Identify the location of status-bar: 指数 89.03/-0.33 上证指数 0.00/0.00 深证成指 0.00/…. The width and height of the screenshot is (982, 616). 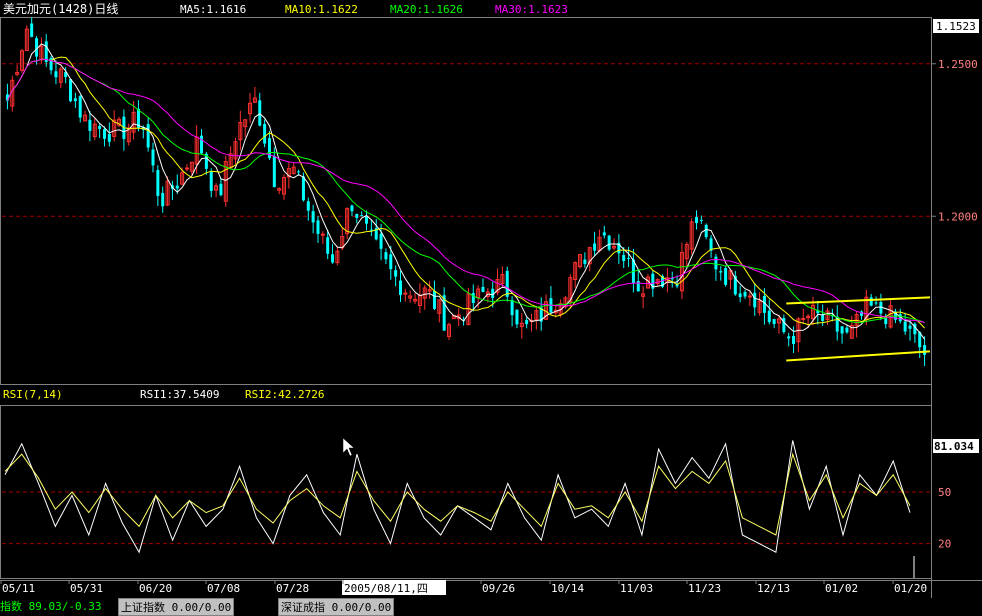
(491, 607).